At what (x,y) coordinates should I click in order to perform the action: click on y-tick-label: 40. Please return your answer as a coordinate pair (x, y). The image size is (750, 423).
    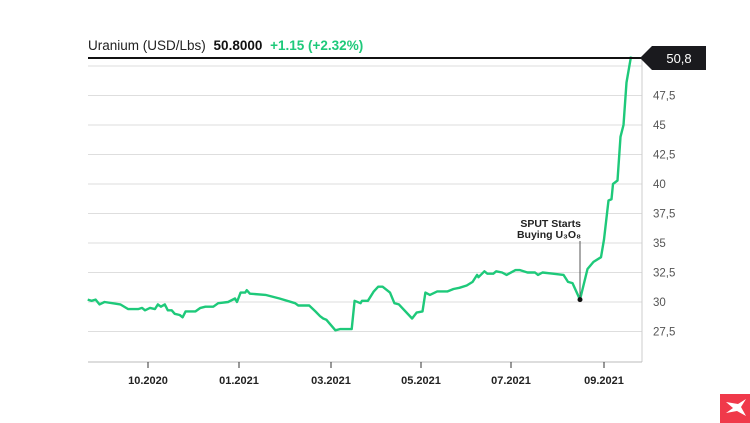
    Looking at the image, I should click on (659, 185).